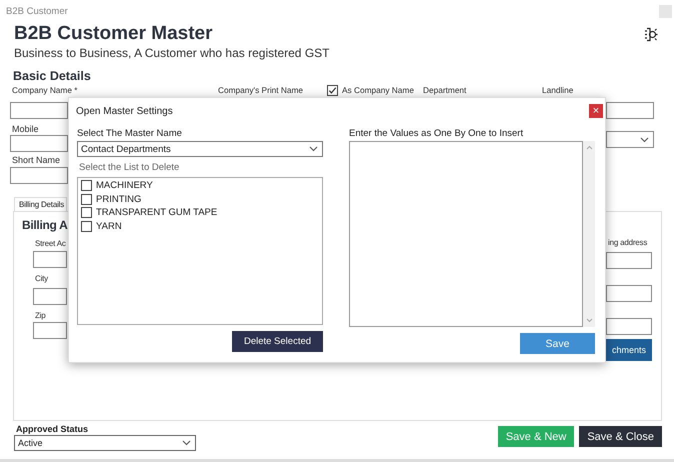 The image size is (674, 462). I want to click on field-label: Approved Status, so click(52, 429).